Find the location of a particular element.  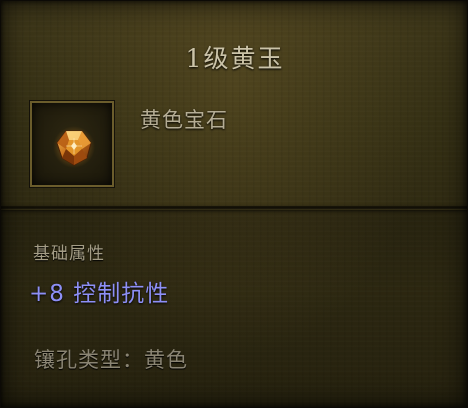

attribute-name: 控制抗性 is located at coordinates (121, 294).